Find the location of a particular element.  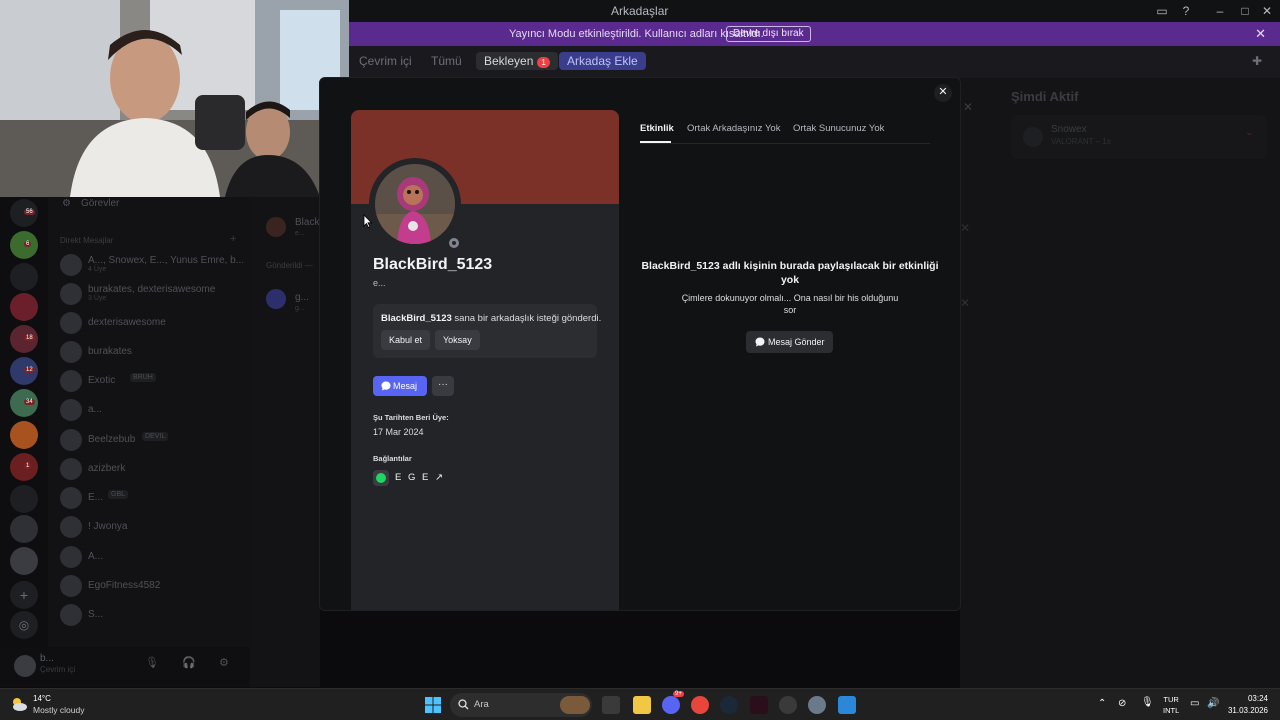

tab-all: Tümü is located at coordinates (446, 61).